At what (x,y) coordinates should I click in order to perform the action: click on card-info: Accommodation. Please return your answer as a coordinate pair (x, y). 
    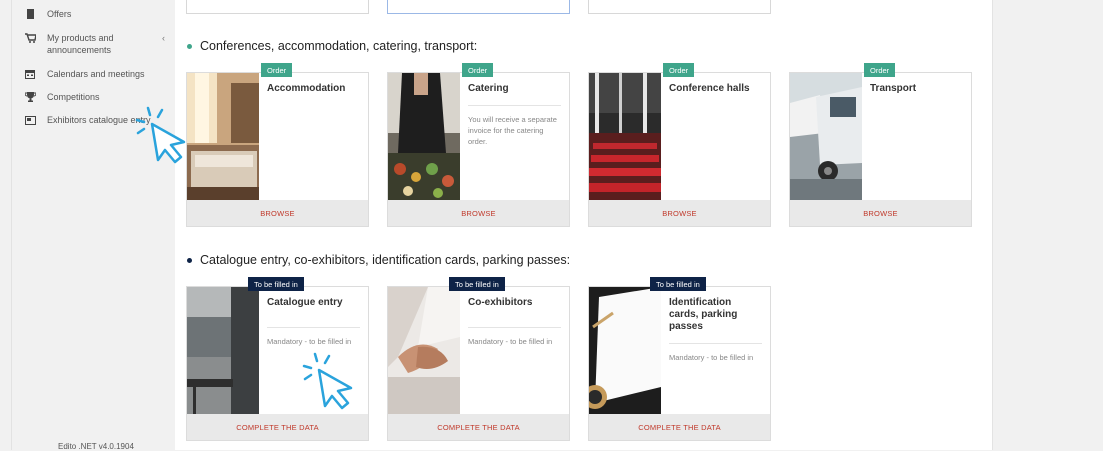
    Looking at the image, I should click on (313, 89).